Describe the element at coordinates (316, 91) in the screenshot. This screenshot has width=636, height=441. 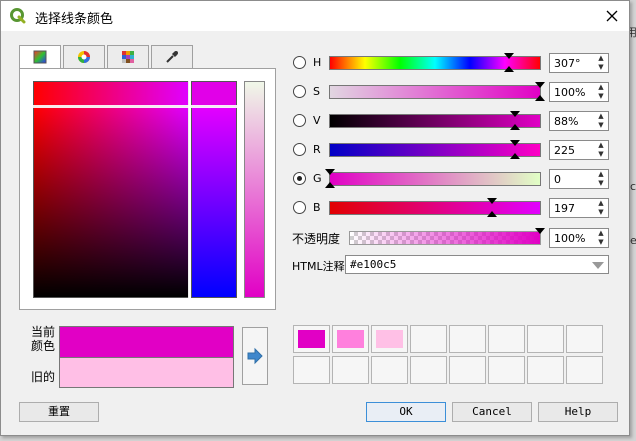
I see `channel-label: S` at that location.